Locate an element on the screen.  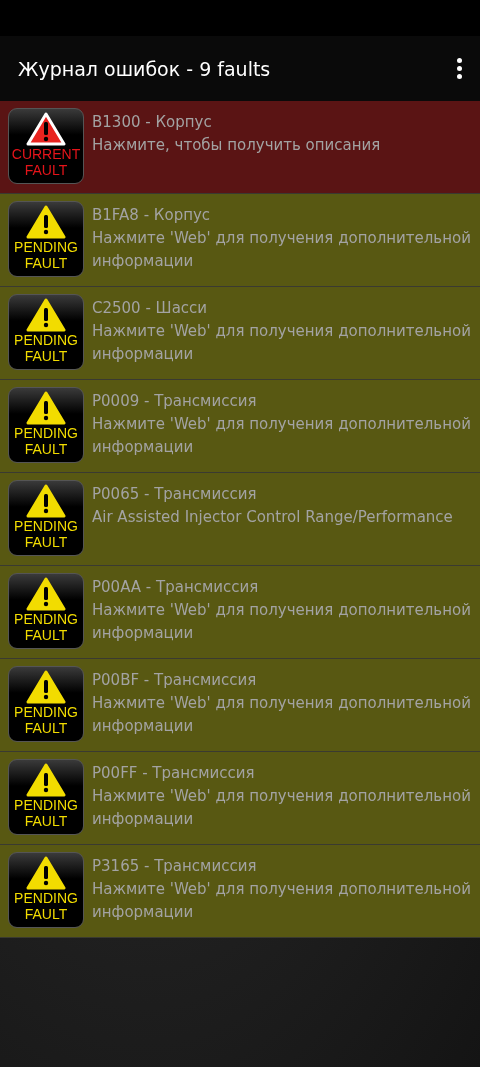
fault-row: PENDING FAULT P00FF - Трансмиссия Нажмите 'Web' для получения дополнительной информации is located at coordinates (240, 798).